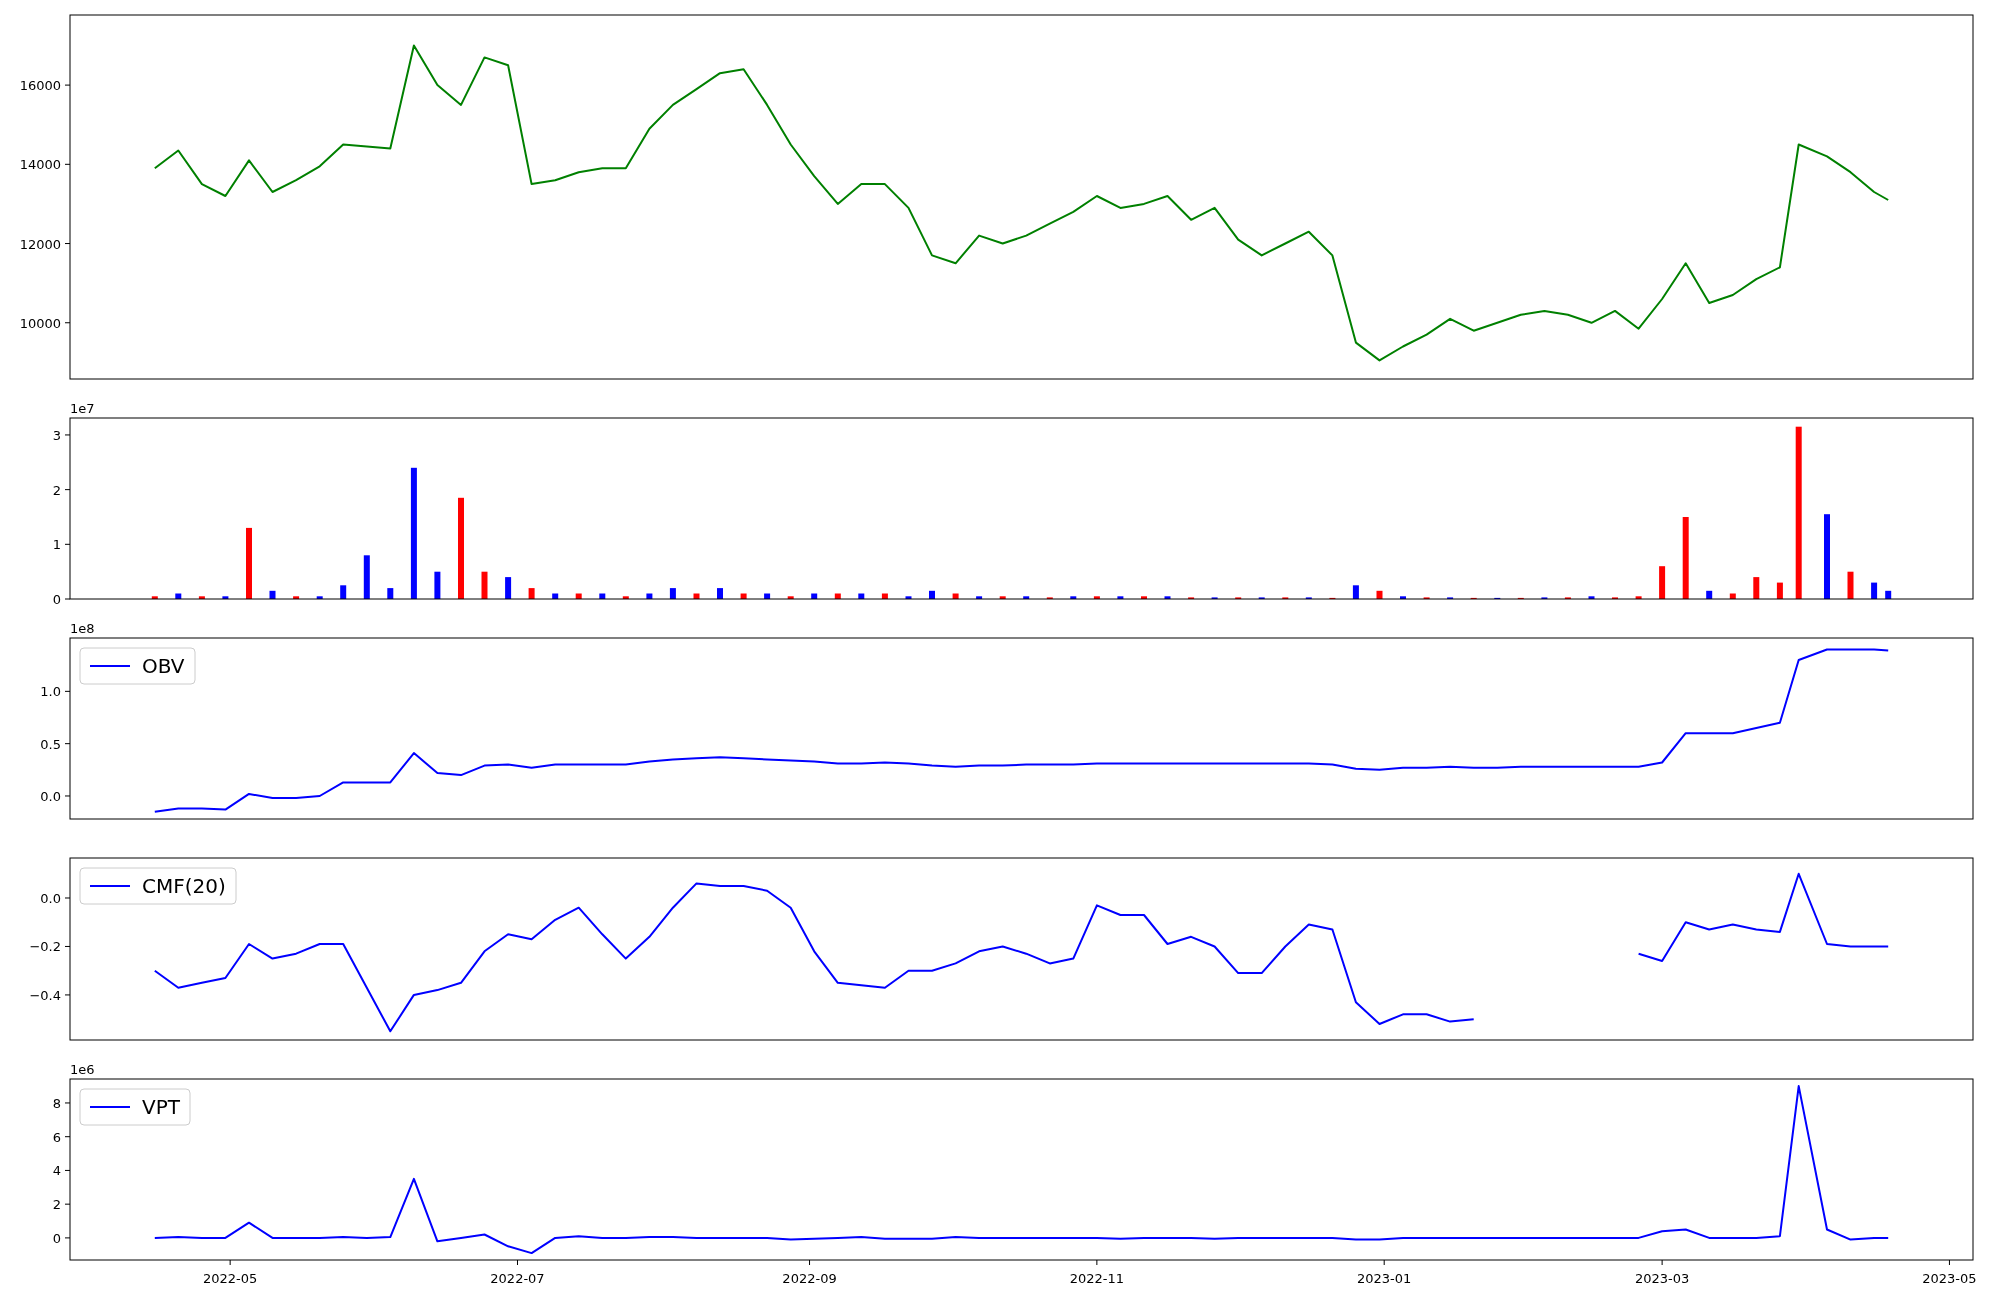  Describe the element at coordinates (45, 995) in the screenshot. I see `y-tick-label: −0.4` at that location.